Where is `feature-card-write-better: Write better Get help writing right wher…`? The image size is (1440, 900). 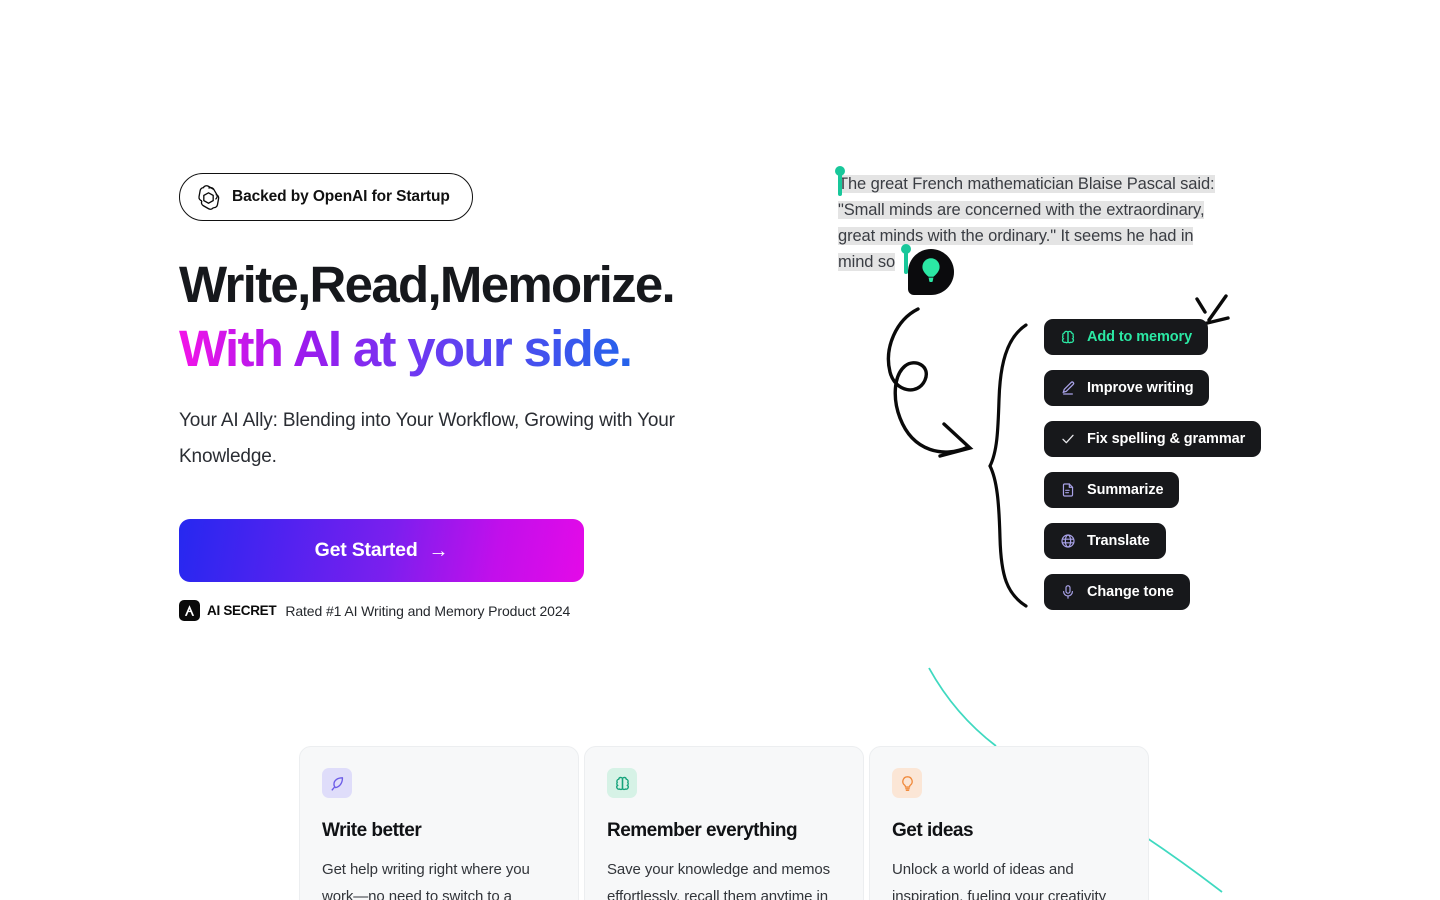
feature-card-write-better: Write better Get help writing right wher… is located at coordinates (439, 823).